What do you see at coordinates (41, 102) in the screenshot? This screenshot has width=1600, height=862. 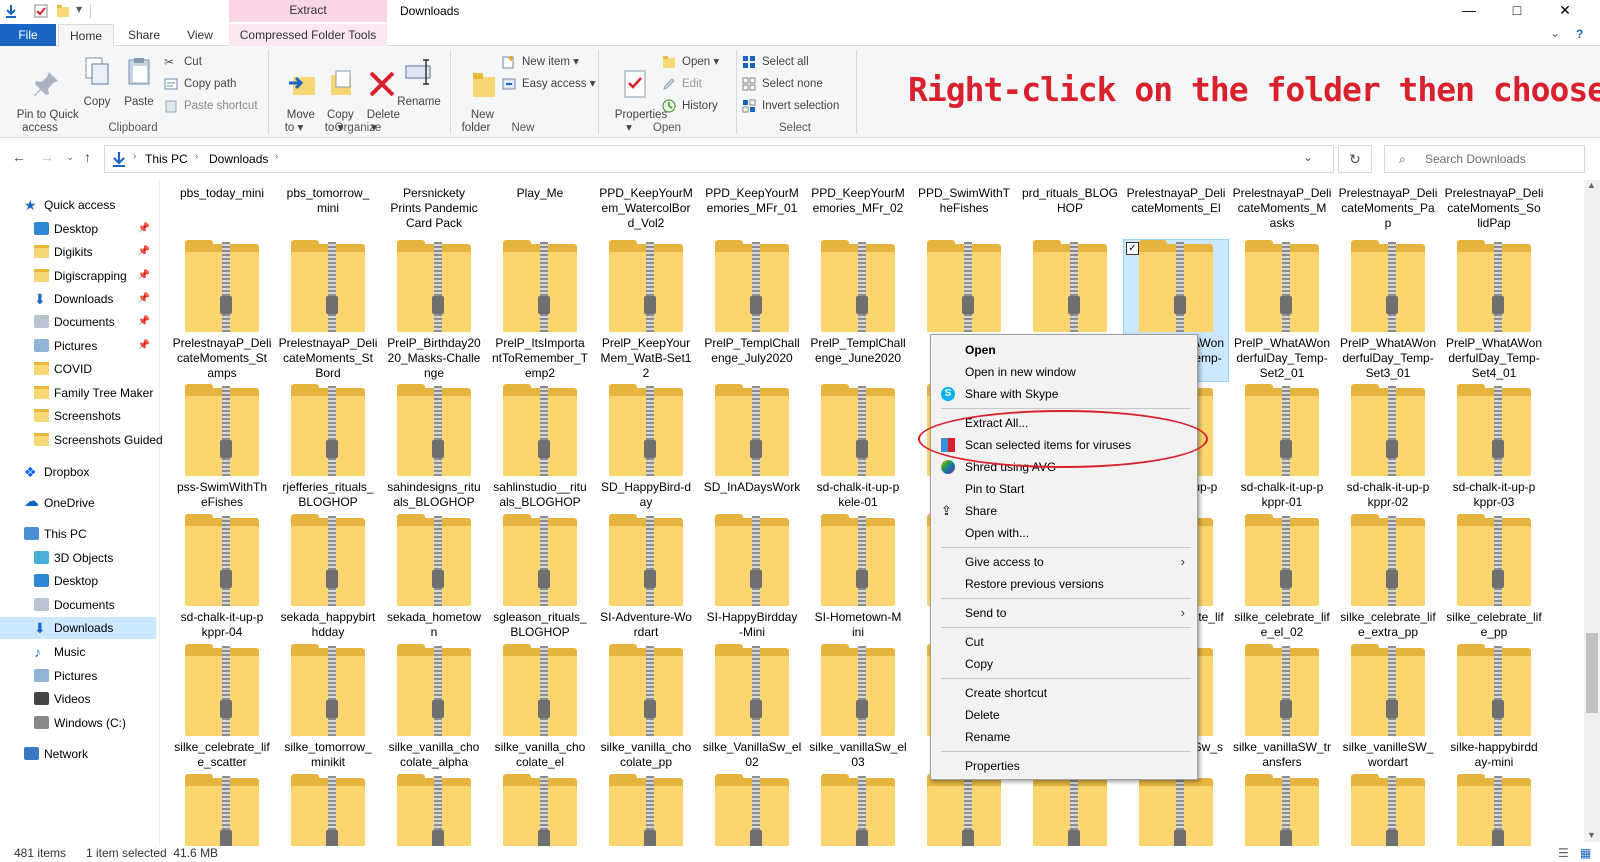 I see `pin-to-quick-access-button: Pin to Quick access` at bounding box center [41, 102].